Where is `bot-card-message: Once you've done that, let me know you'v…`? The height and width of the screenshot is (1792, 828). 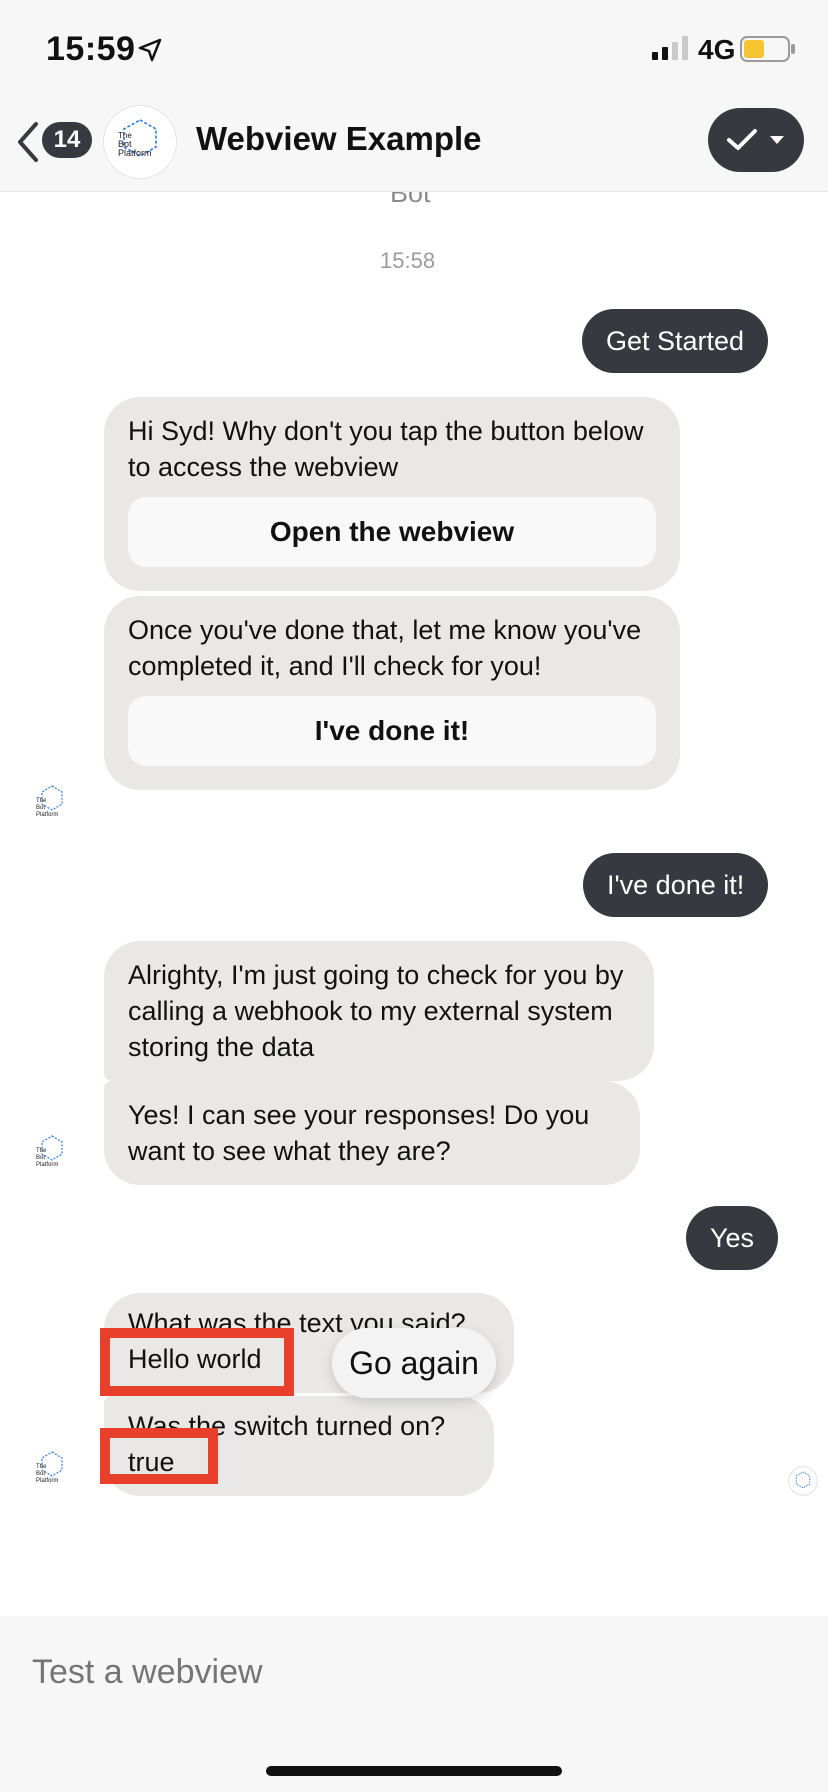 bot-card-message: Once you've done that, let me know you'v… is located at coordinates (392, 693).